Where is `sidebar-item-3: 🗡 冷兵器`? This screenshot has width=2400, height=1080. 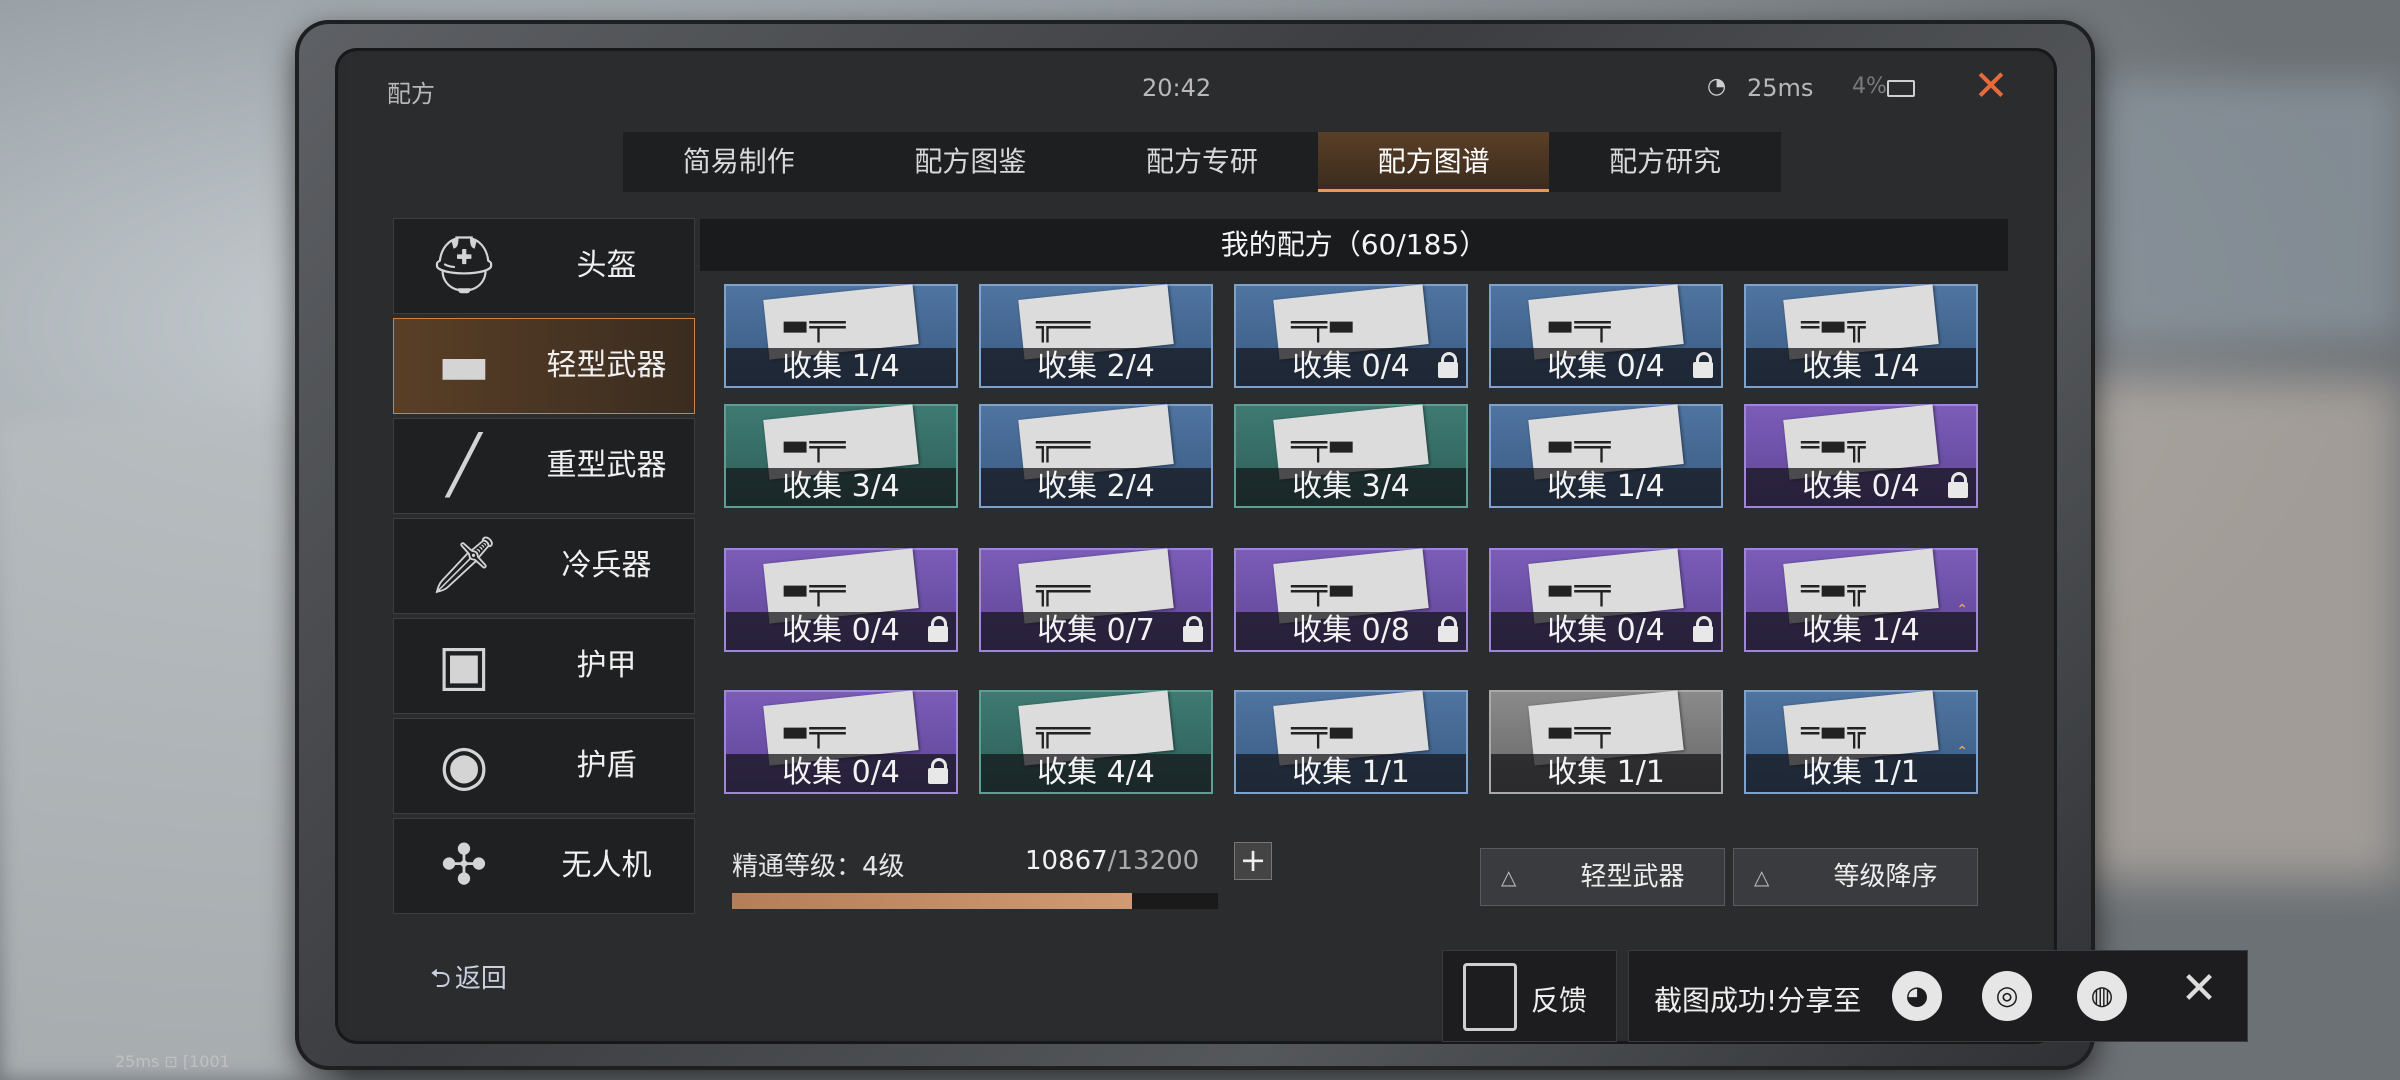
sidebar-item-3: 🗡 冷兵器 is located at coordinates (544, 566).